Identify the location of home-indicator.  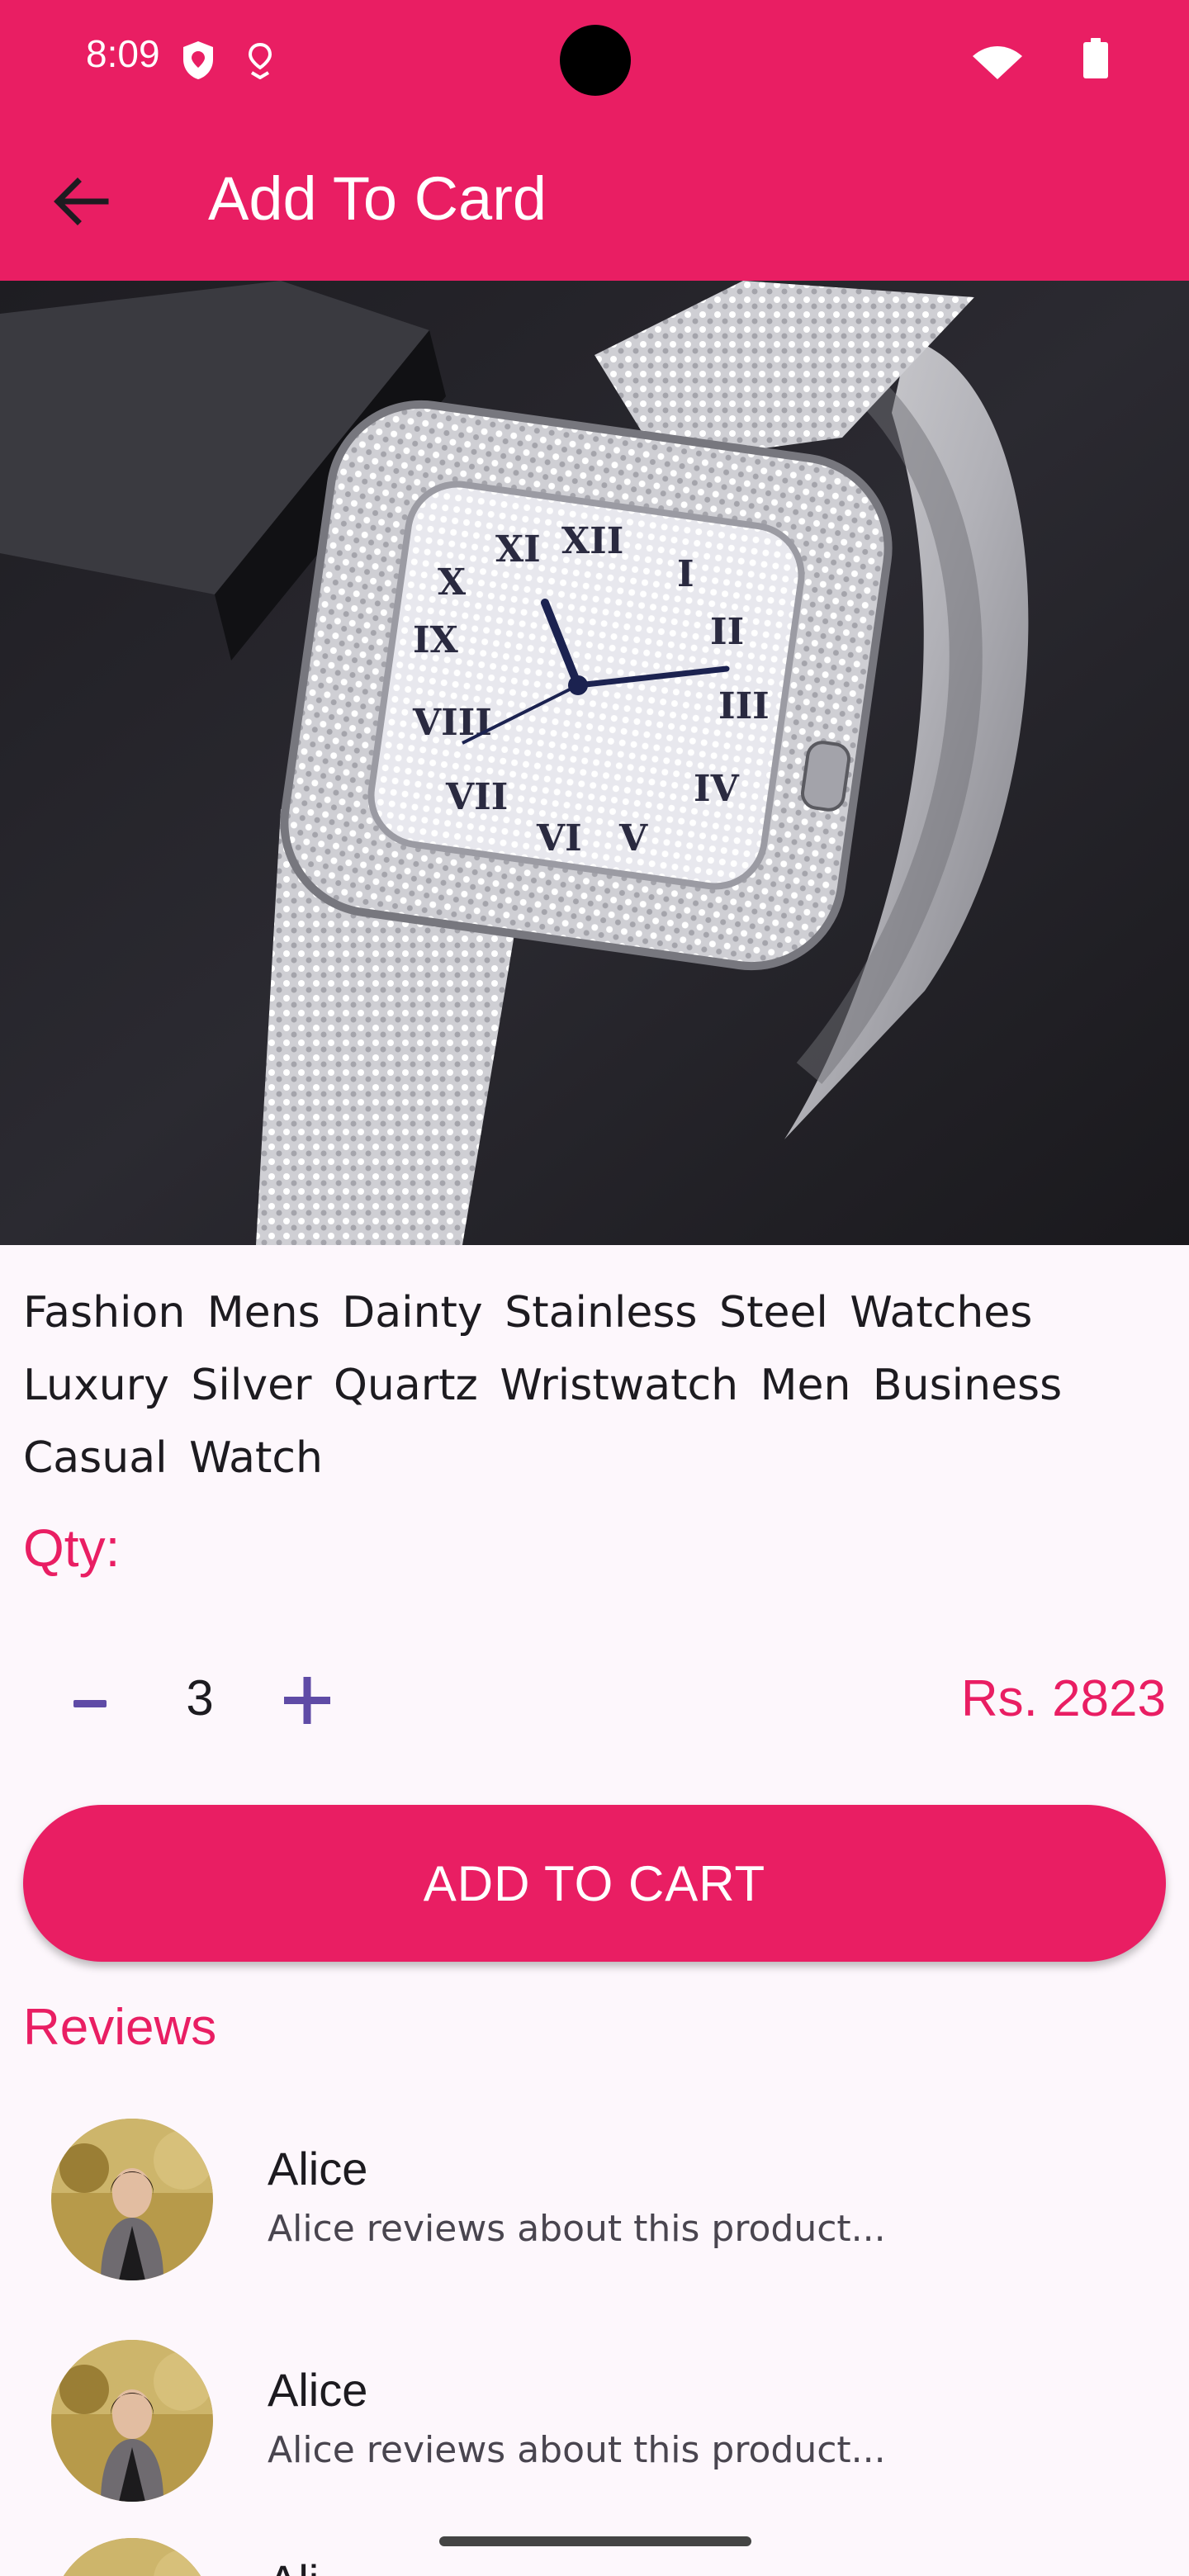
(595, 2541).